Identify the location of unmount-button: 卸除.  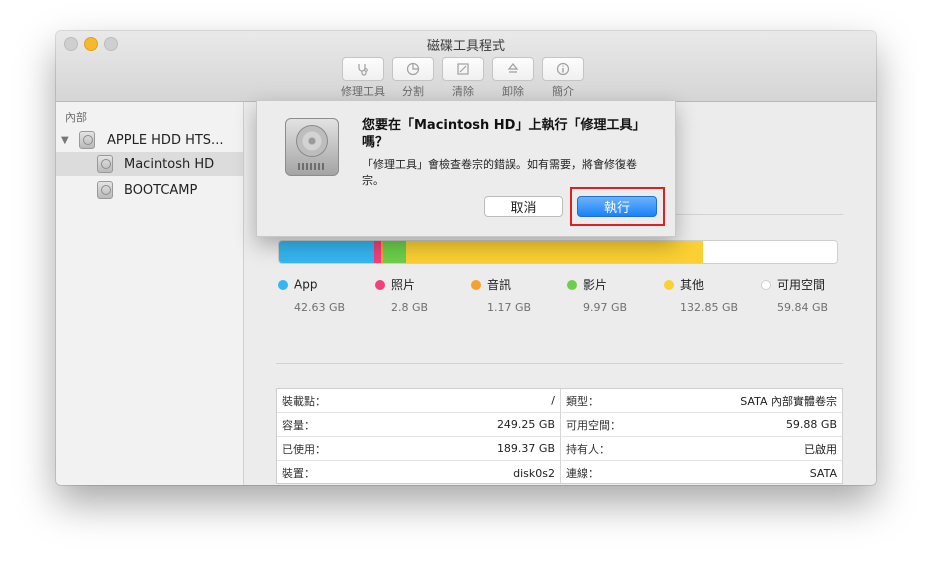
(513, 78).